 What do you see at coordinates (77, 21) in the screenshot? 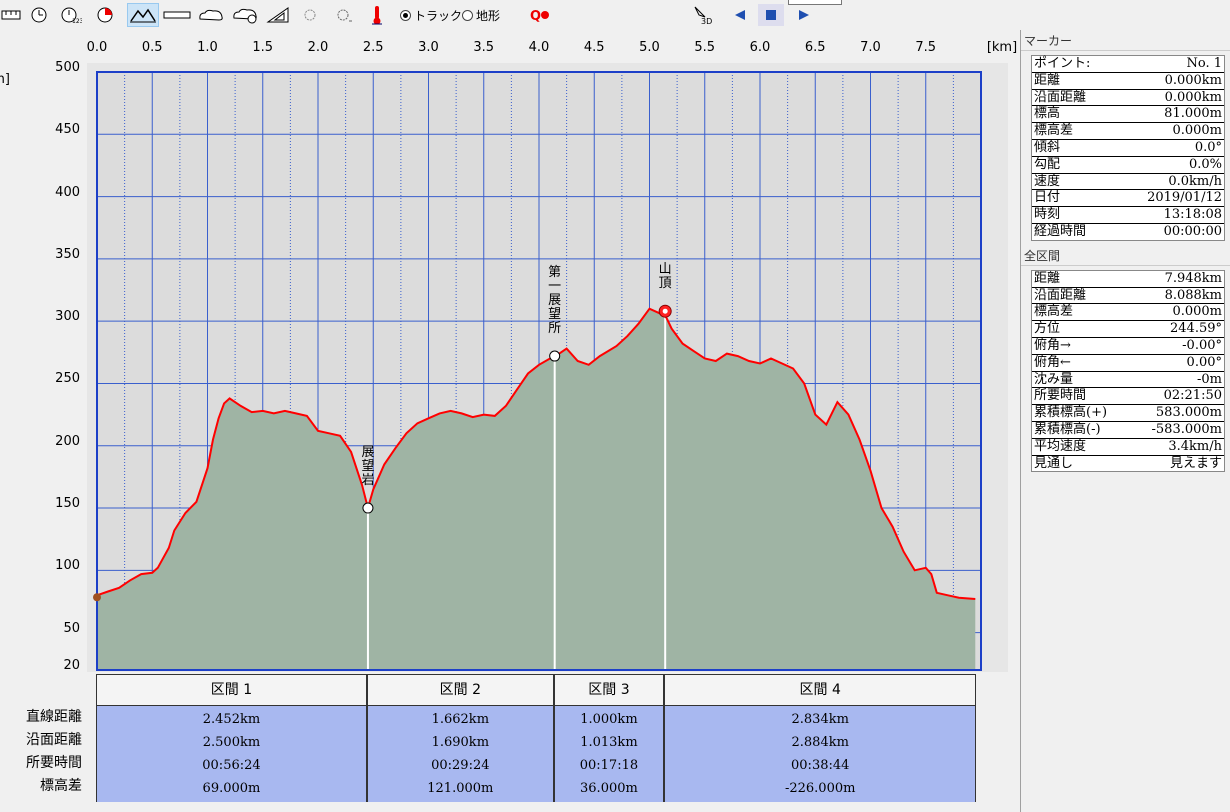
I see `svg-text: 123` at bounding box center [77, 21].